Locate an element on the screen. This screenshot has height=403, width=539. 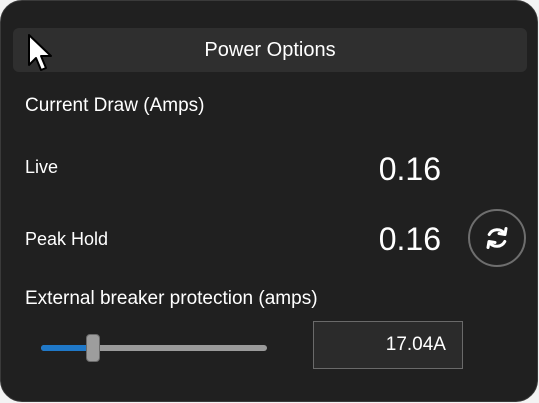
power-options-header: Power Options is located at coordinates (270, 50).